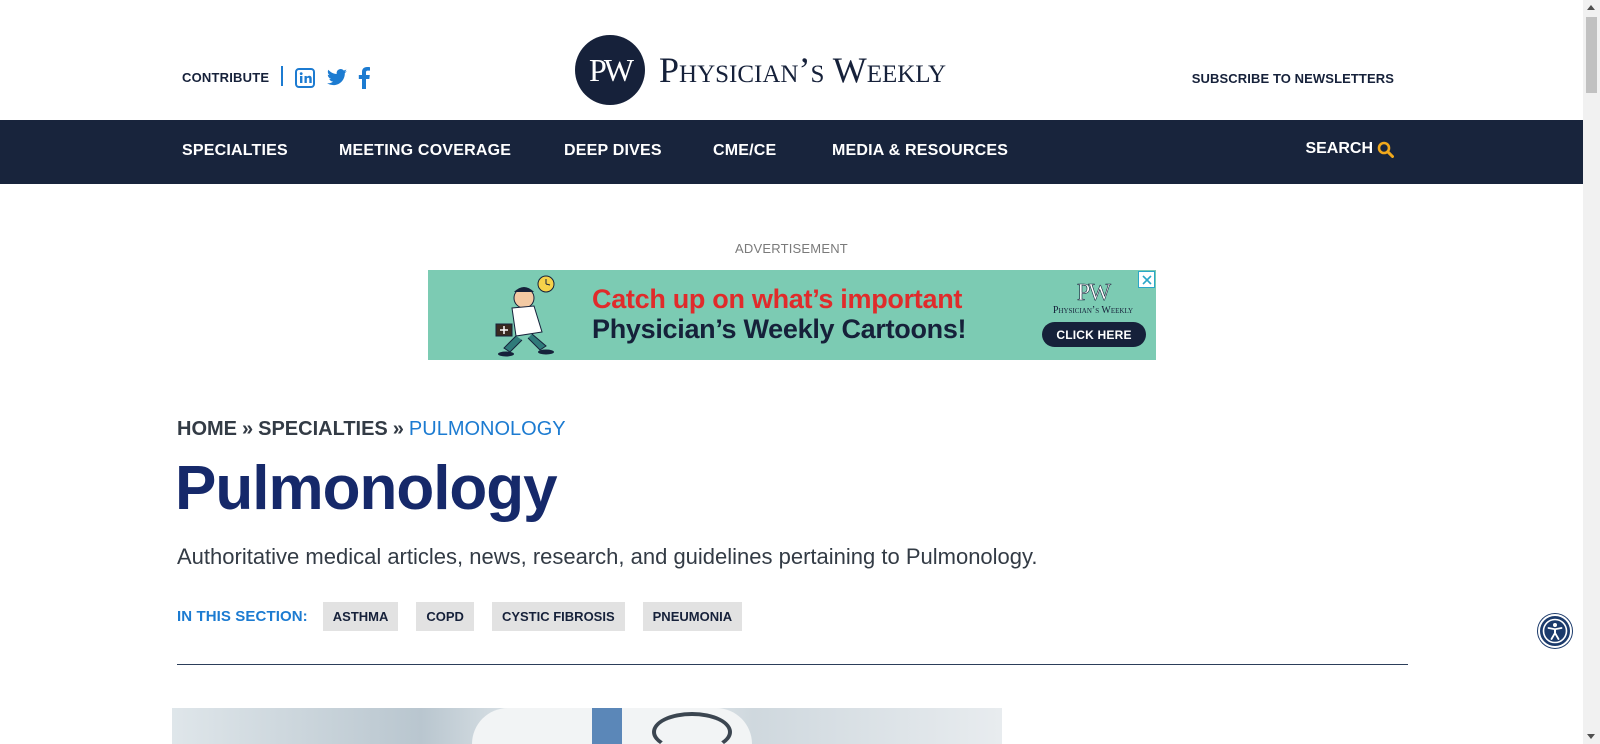 The height and width of the screenshot is (744, 1600). I want to click on ad-brand: PW Physician’s Weekly, so click(1093, 298).